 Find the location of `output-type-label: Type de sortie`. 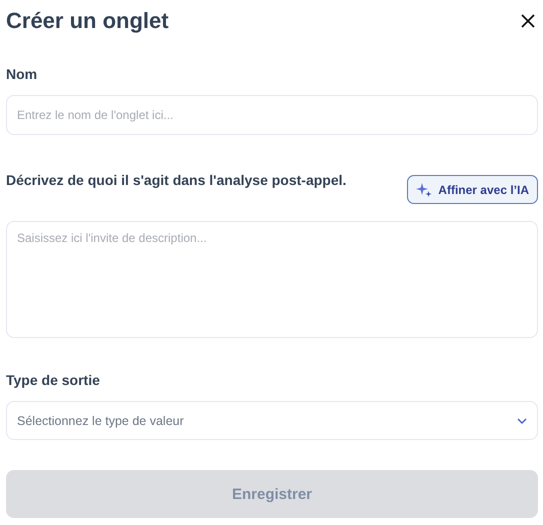

output-type-label: Type de sortie is located at coordinates (53, 380).